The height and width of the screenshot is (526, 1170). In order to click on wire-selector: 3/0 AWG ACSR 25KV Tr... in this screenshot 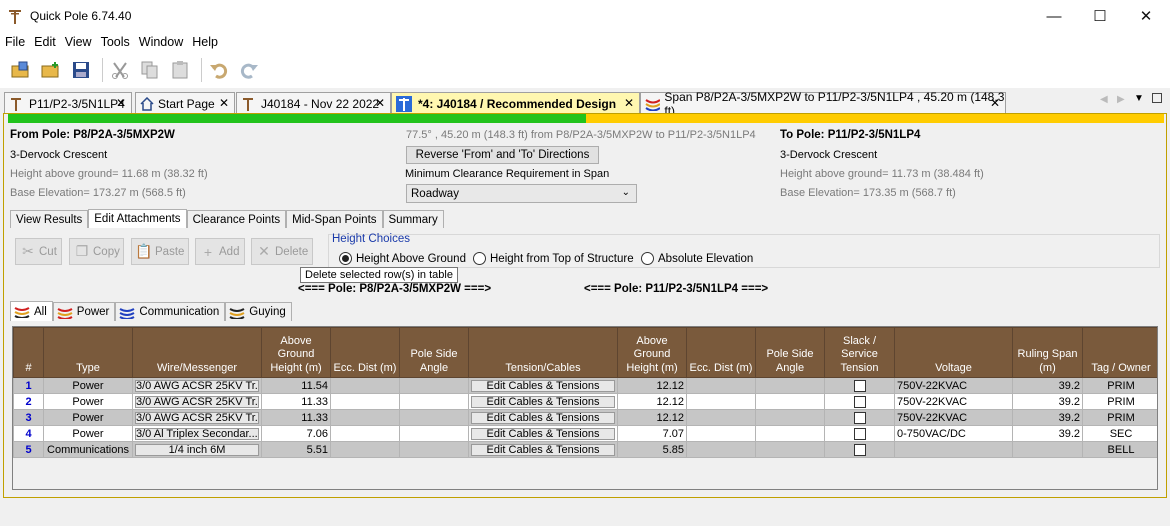, I will do `click(197, 401)`.